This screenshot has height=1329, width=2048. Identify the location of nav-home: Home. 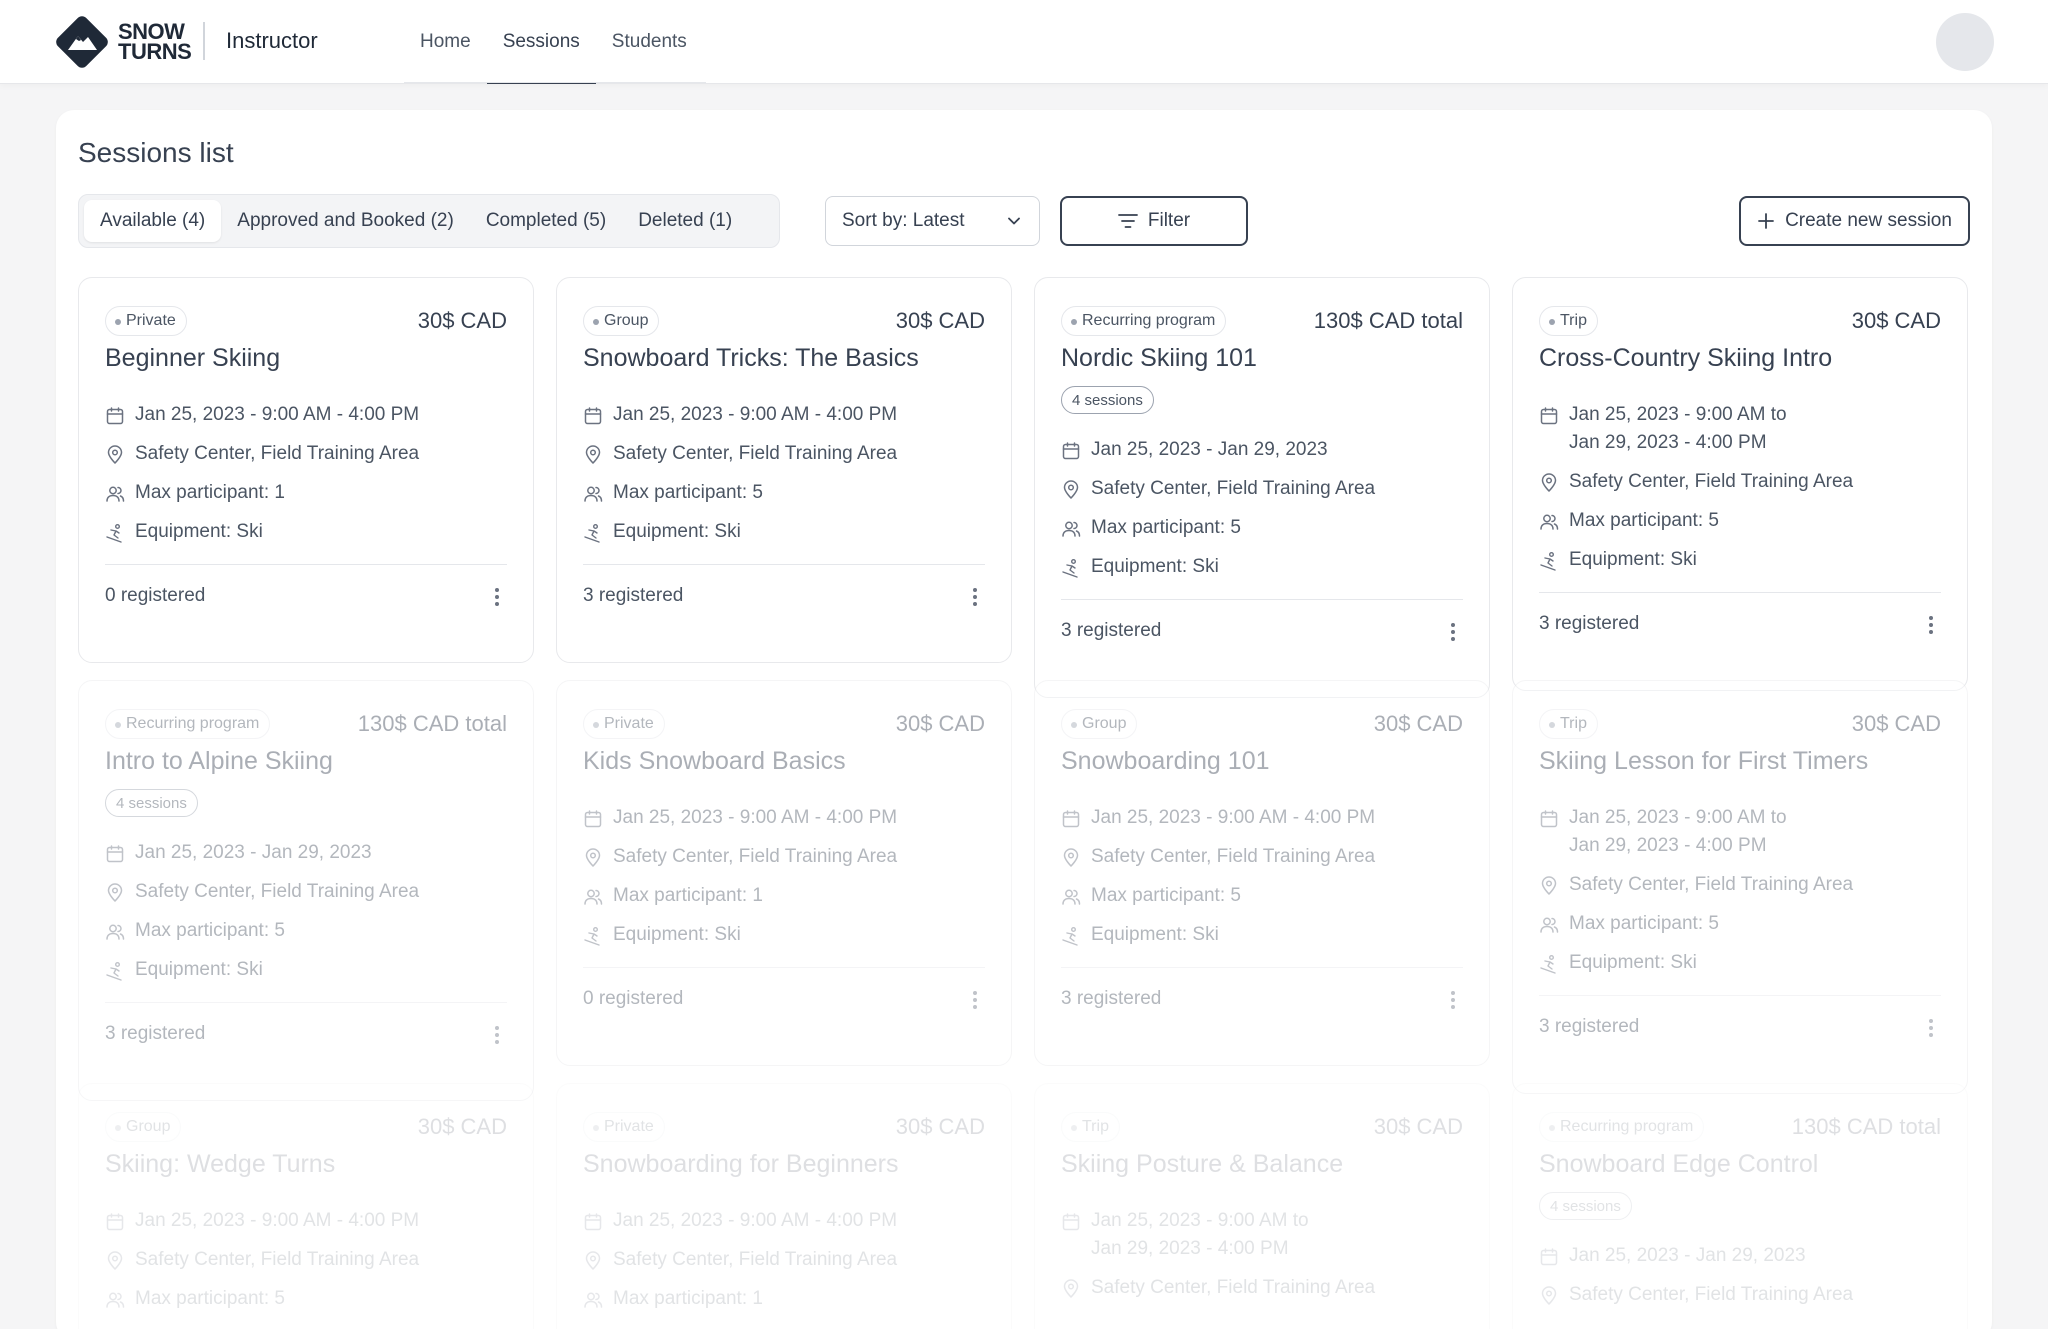
(445, 42).